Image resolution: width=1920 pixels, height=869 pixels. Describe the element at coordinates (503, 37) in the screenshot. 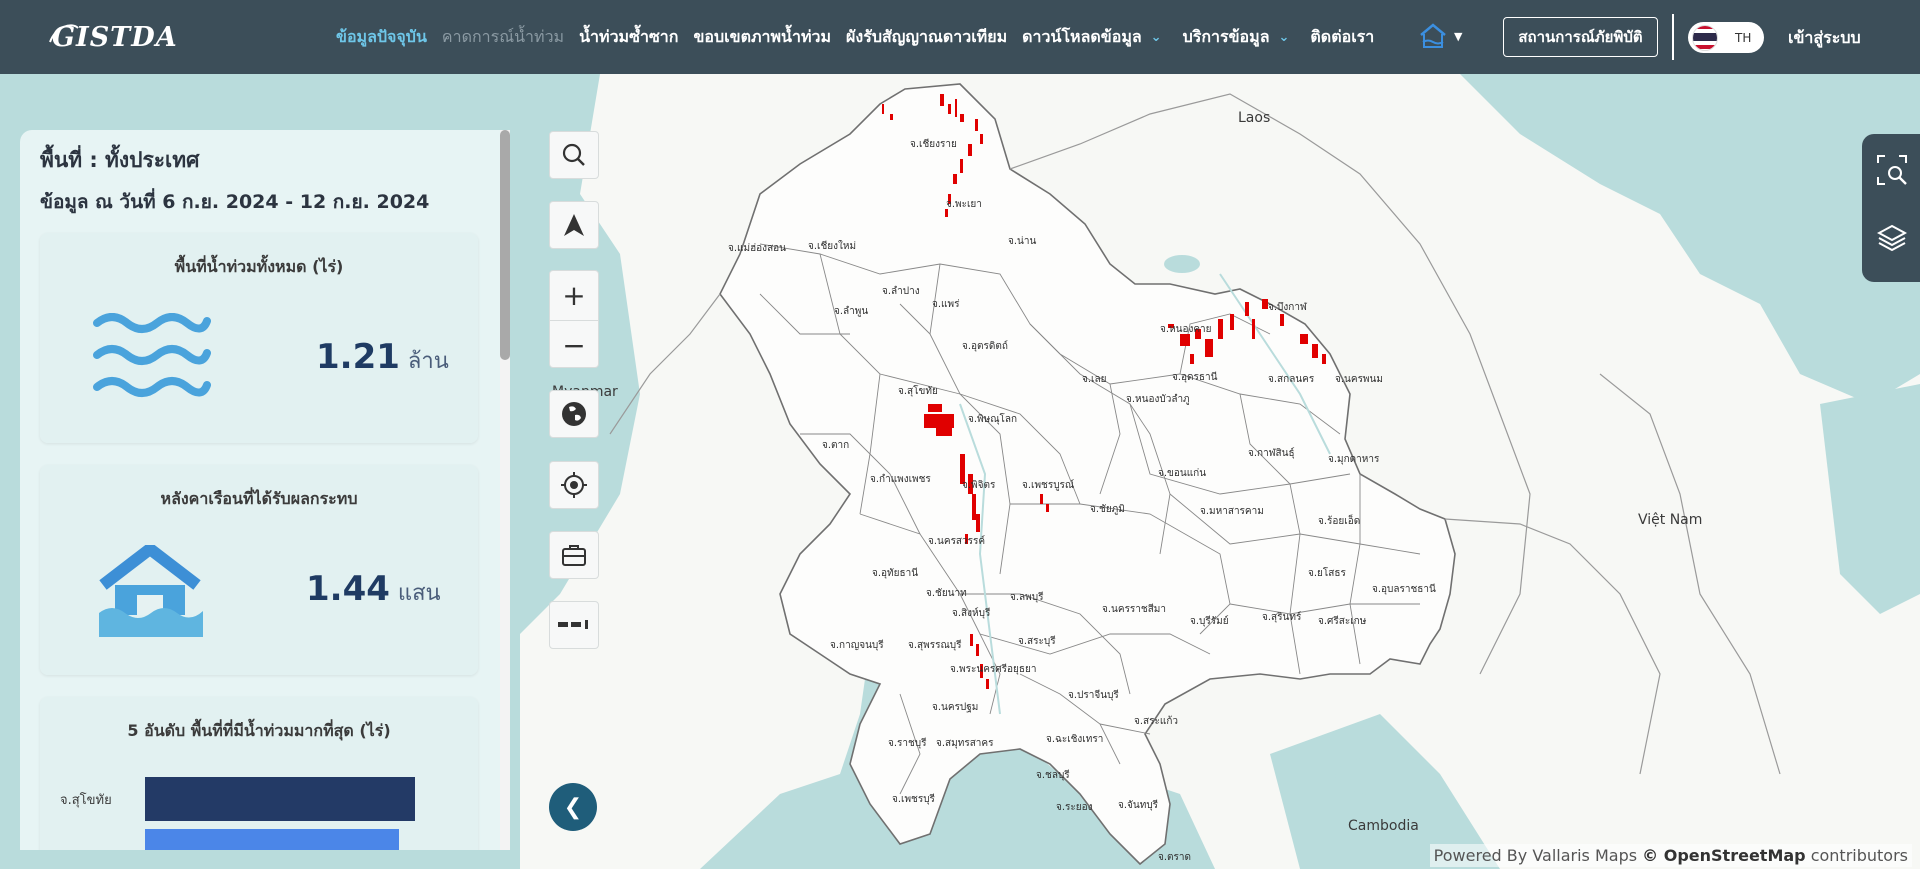

I see `nav-flood-forecast: คาดการณ์น้ำท่วม` at that location.